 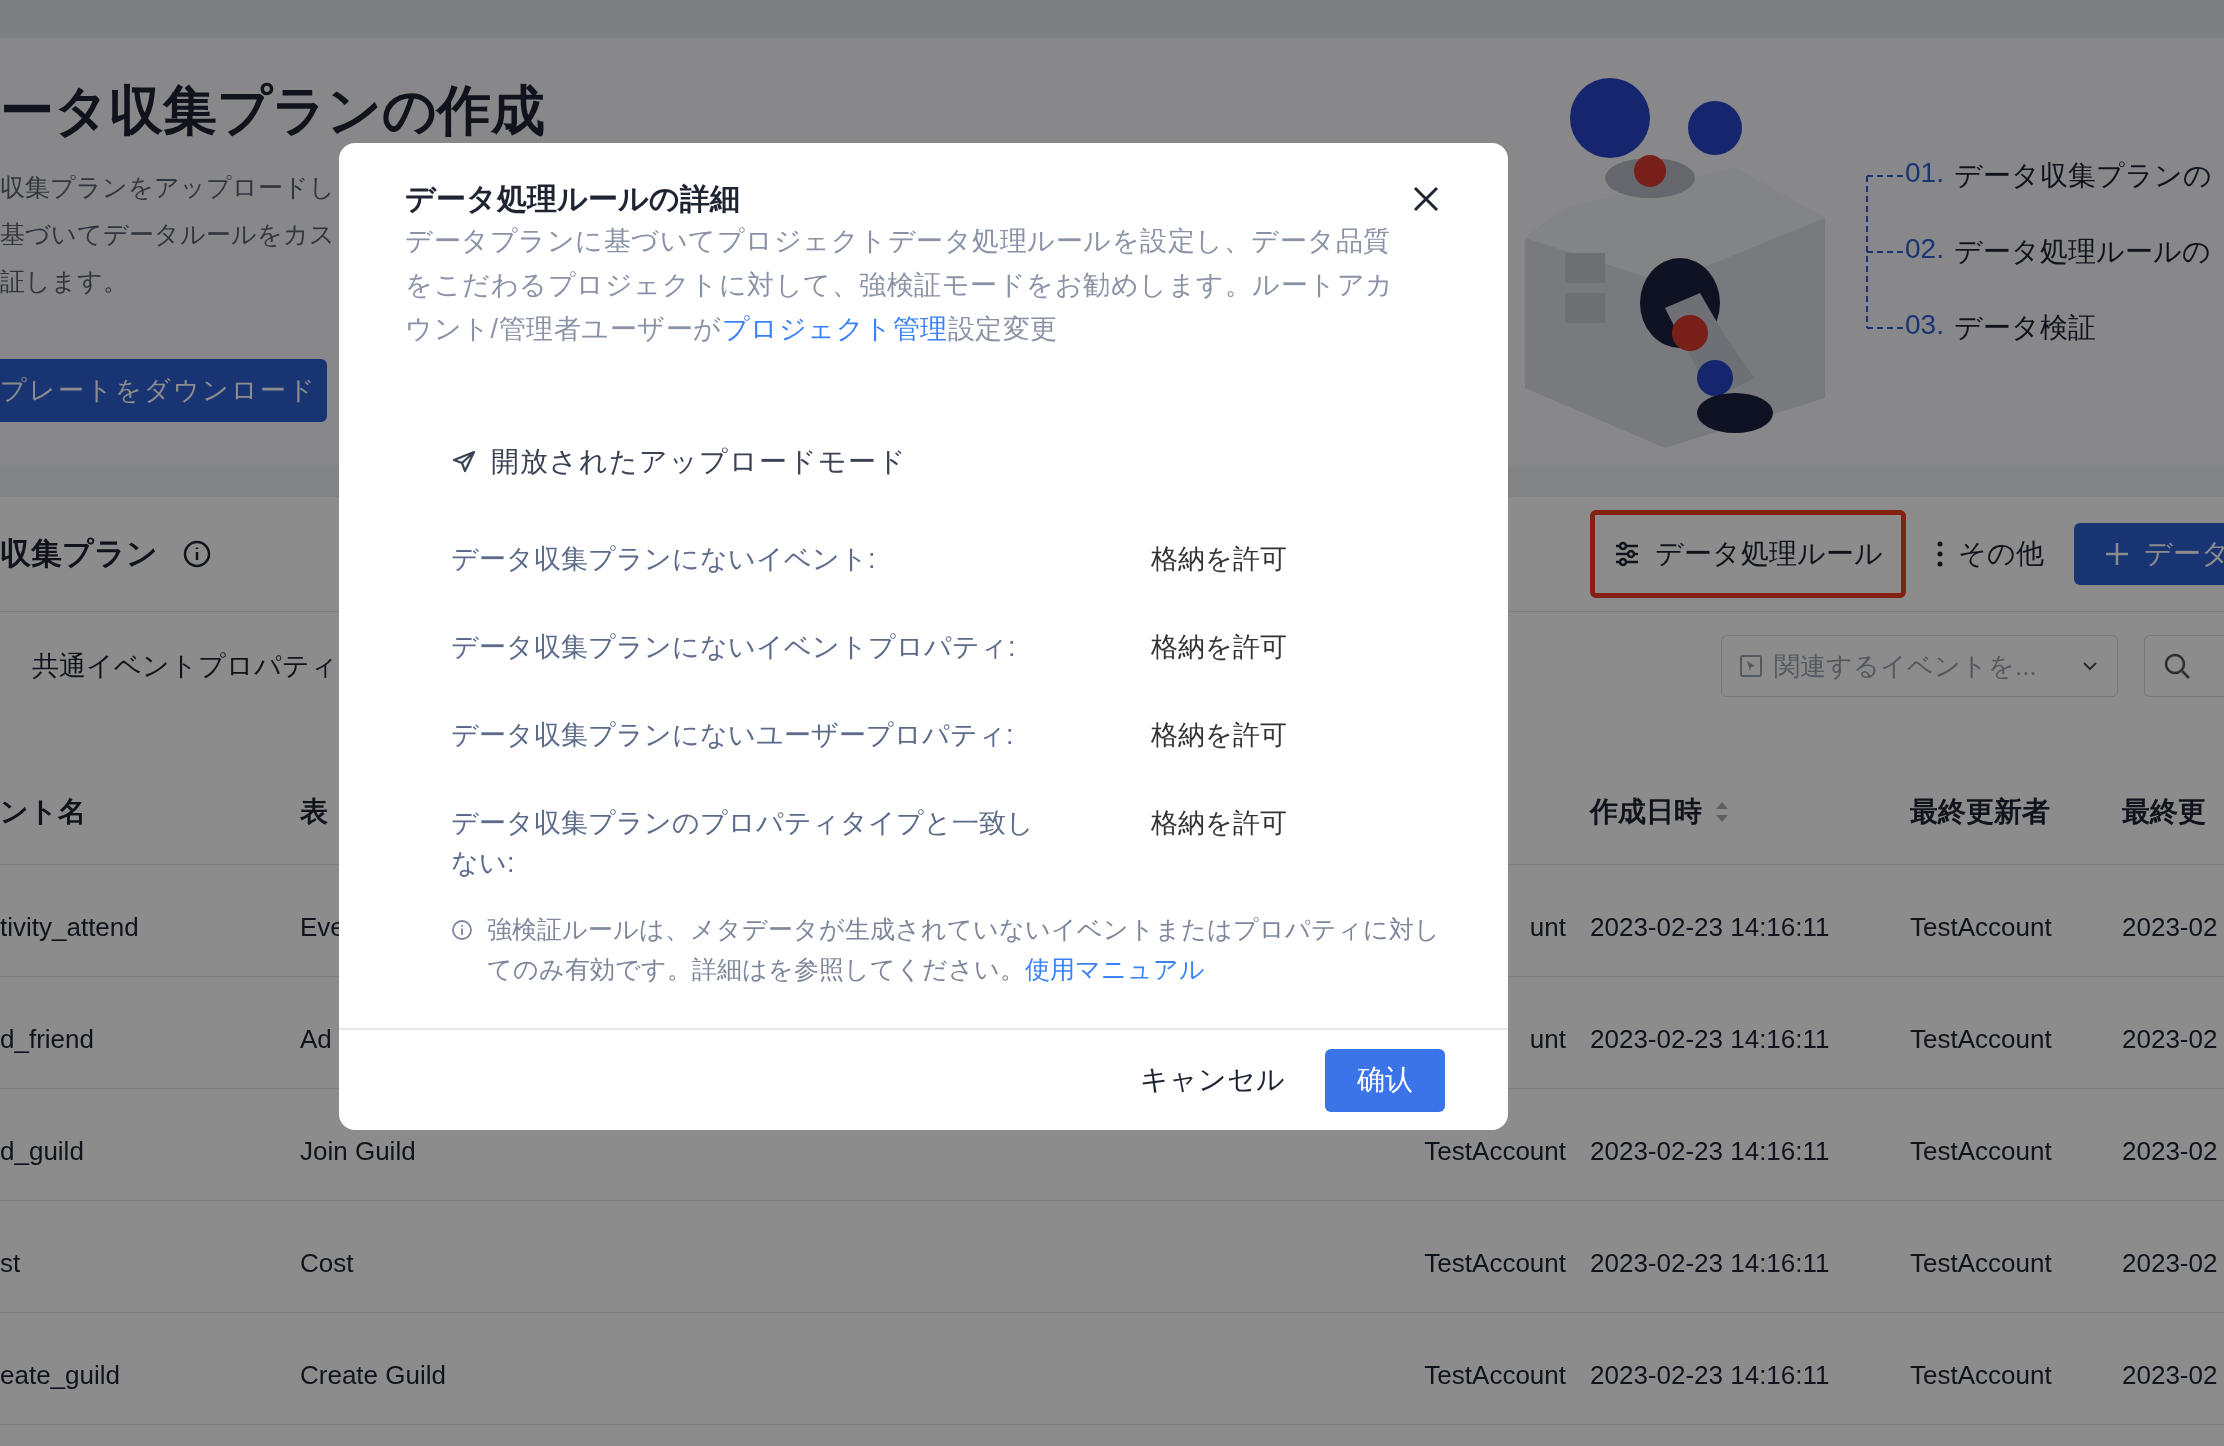 What do you see at coordinates (2149, 554) in the screenshot?
I see `add-data-button: データ` at bounding box center [2149, 554].